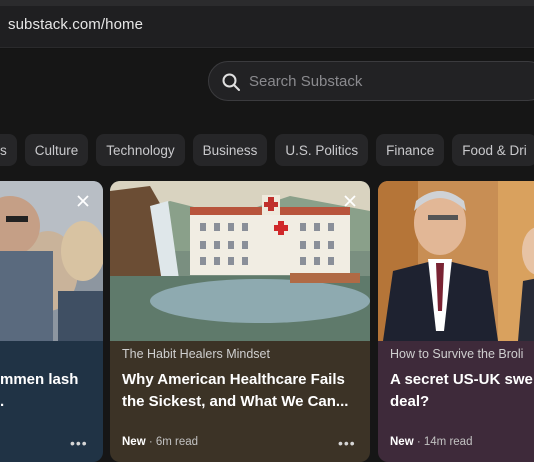  Describe the element at coordinates (267, 3) in the screenshot. I see `browser-tabstrip-edge` at that location.